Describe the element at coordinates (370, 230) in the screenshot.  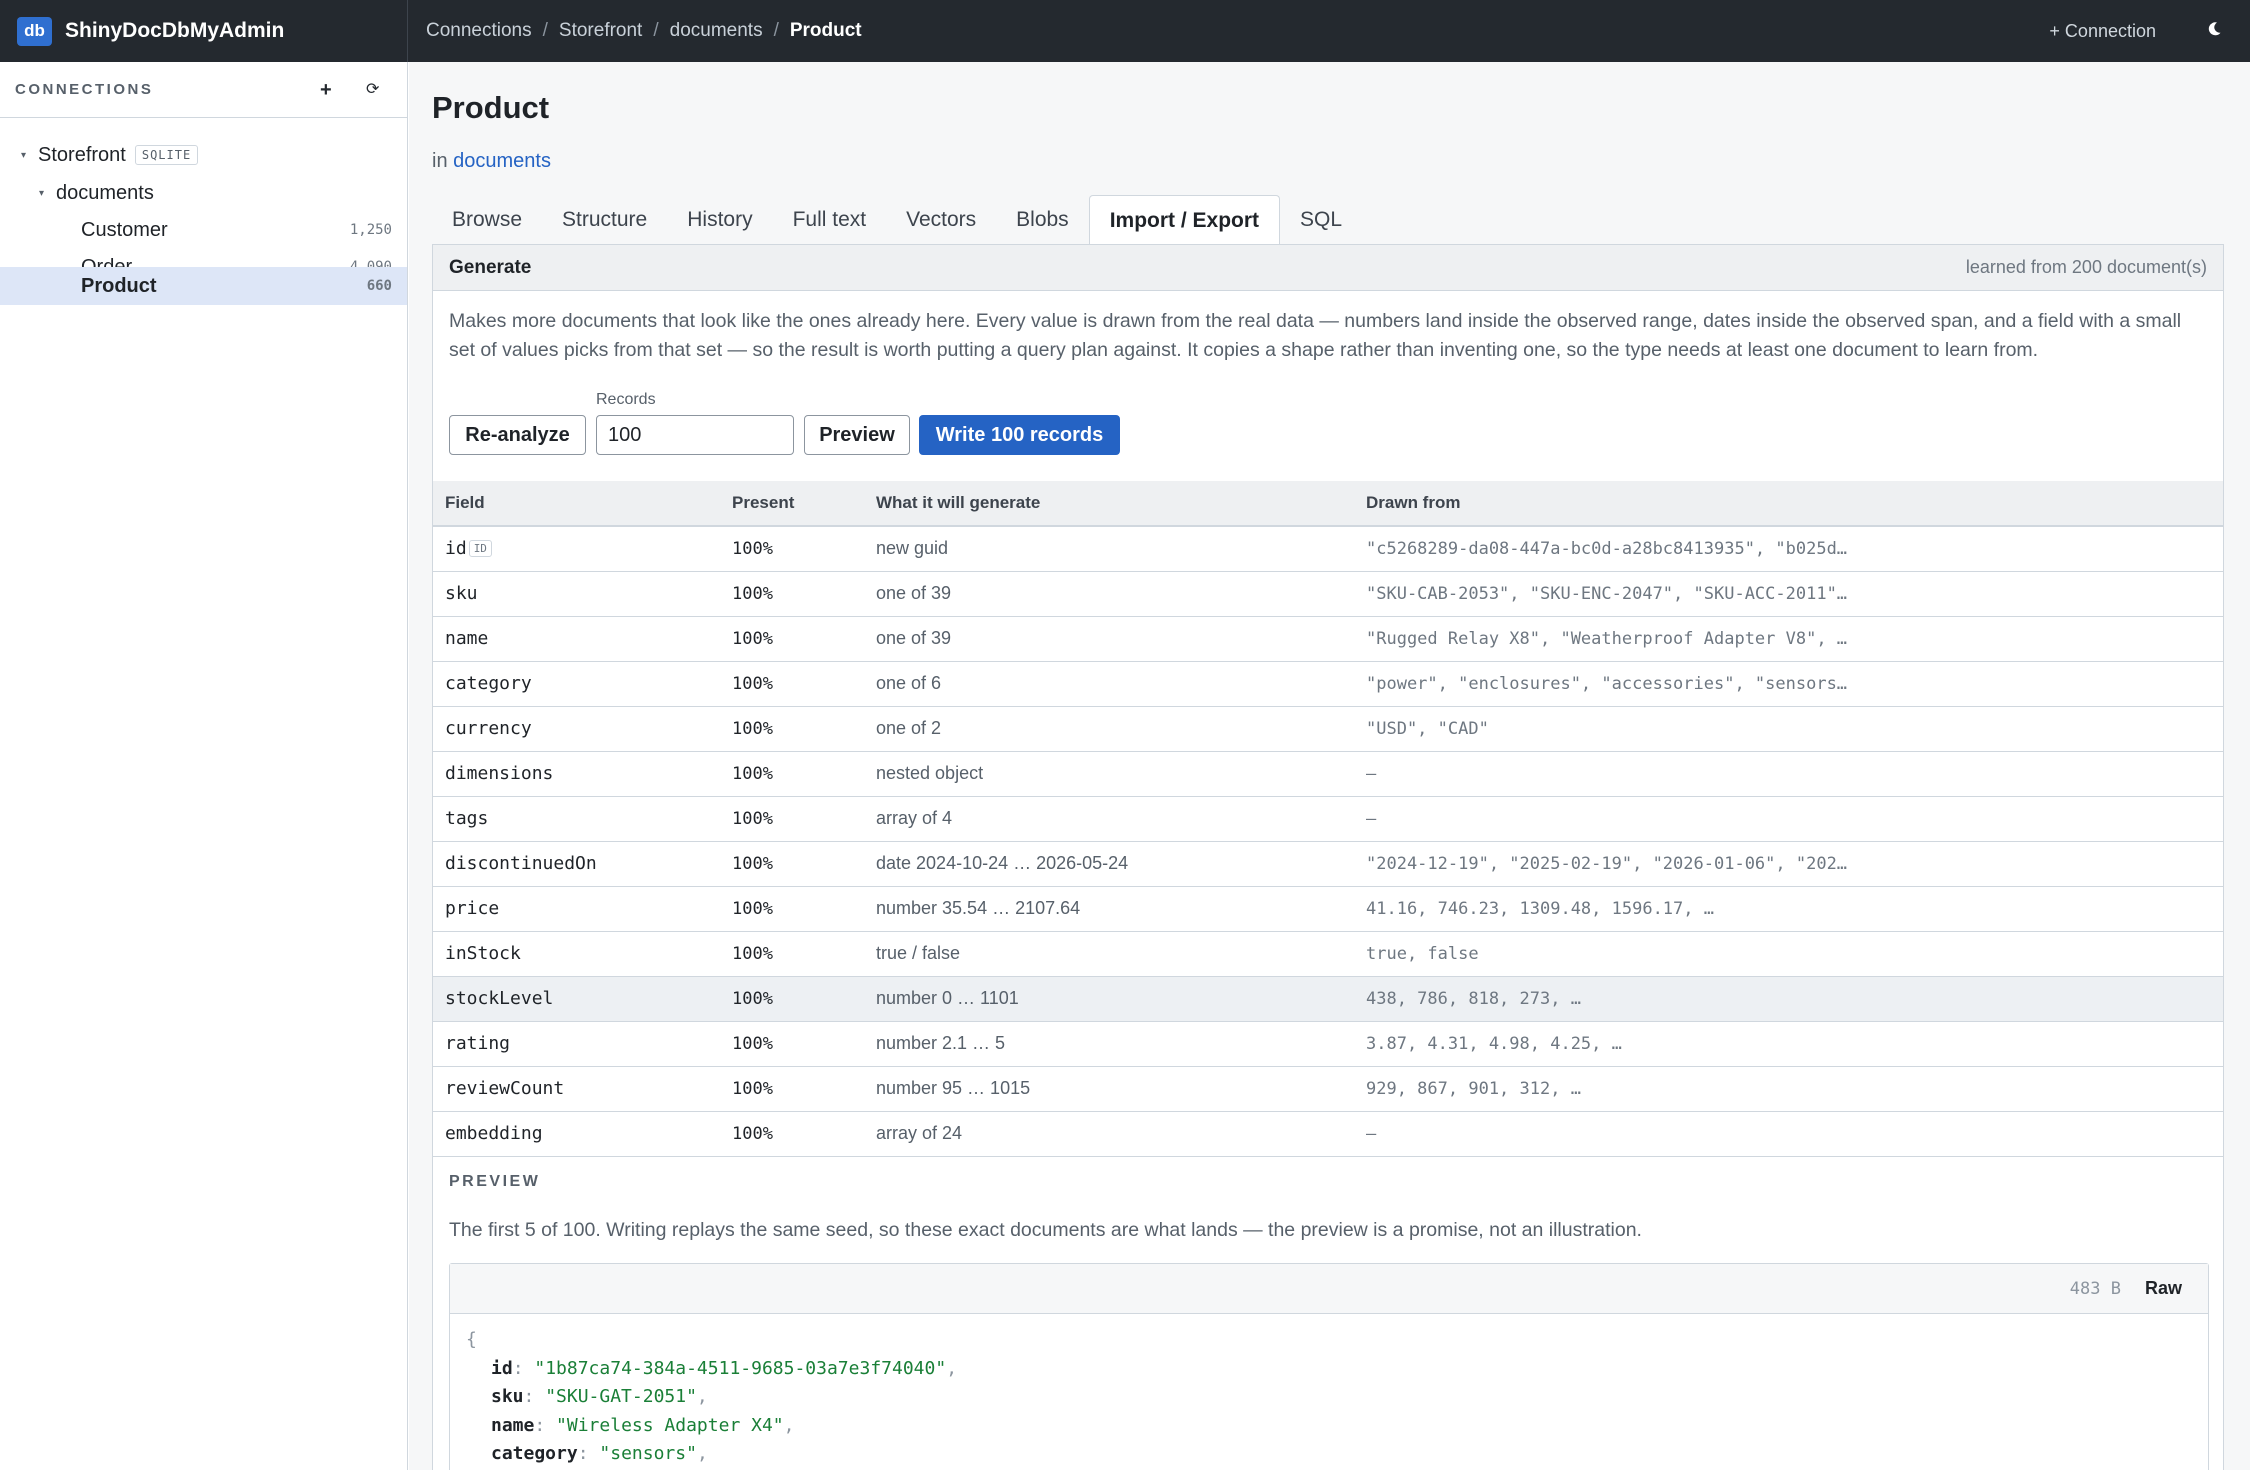
I see `type-count: 1,250` at that location.